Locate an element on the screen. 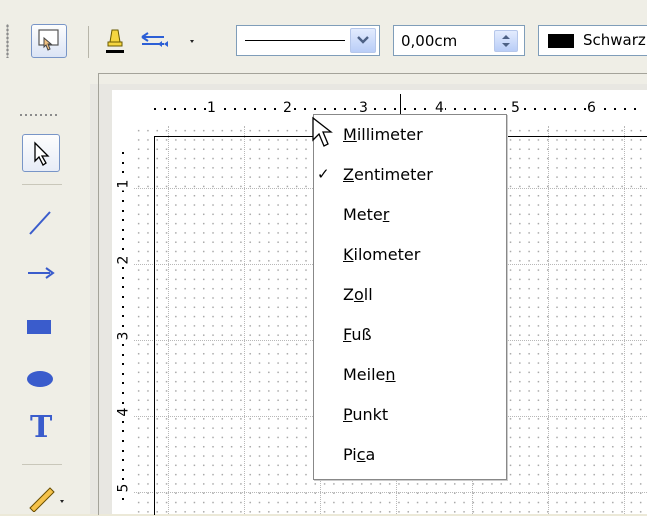 This screenshot has height=516, width=647. line-icon is located at coordinates (40, 223).